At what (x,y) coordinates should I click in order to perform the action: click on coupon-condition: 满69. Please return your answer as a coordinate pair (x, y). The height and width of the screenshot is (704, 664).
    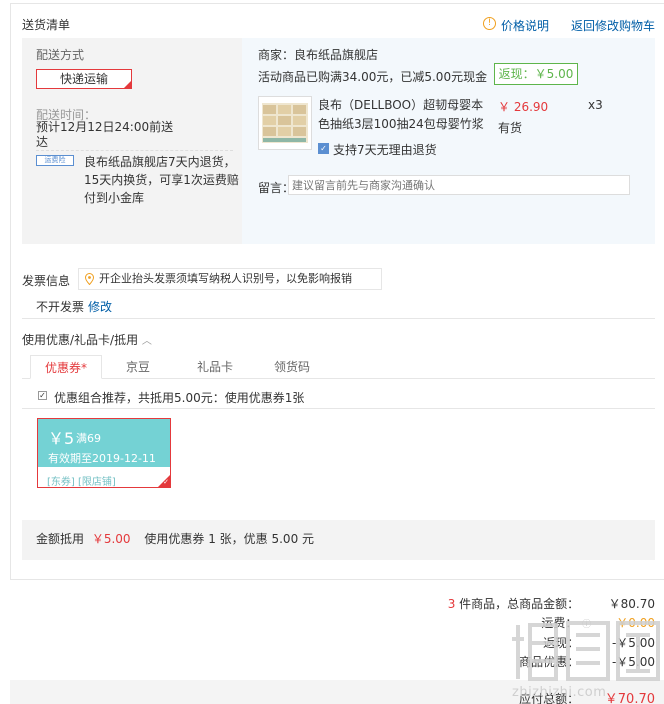
    Looking at the image, I should click on (88, 438).